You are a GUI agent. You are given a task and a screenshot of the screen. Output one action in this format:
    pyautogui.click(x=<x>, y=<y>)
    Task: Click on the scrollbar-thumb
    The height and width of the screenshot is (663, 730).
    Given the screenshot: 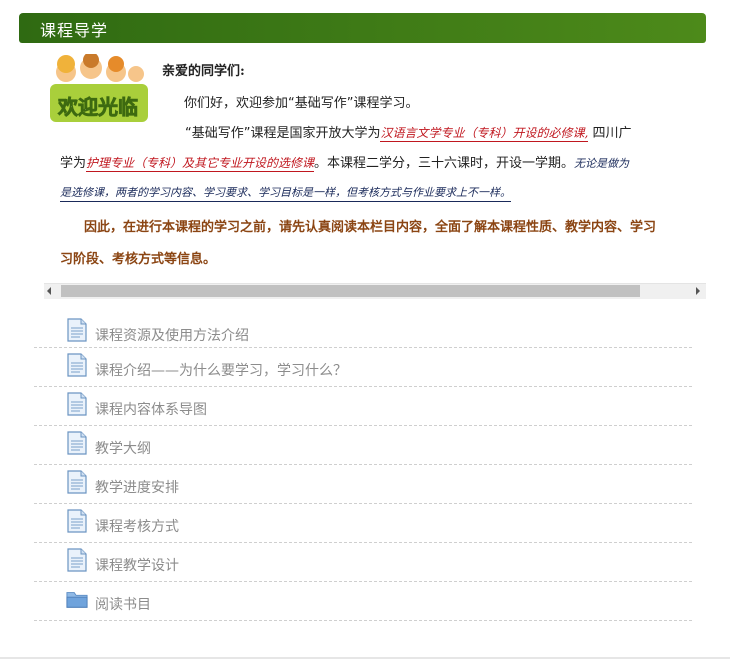 What is the action you would take?
    pyautogui.click(x=350, y=291)
    